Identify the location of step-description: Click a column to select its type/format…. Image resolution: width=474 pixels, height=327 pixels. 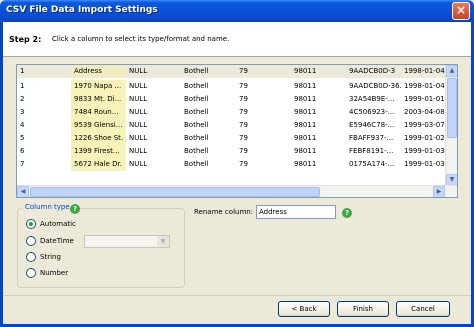
(141, 39).